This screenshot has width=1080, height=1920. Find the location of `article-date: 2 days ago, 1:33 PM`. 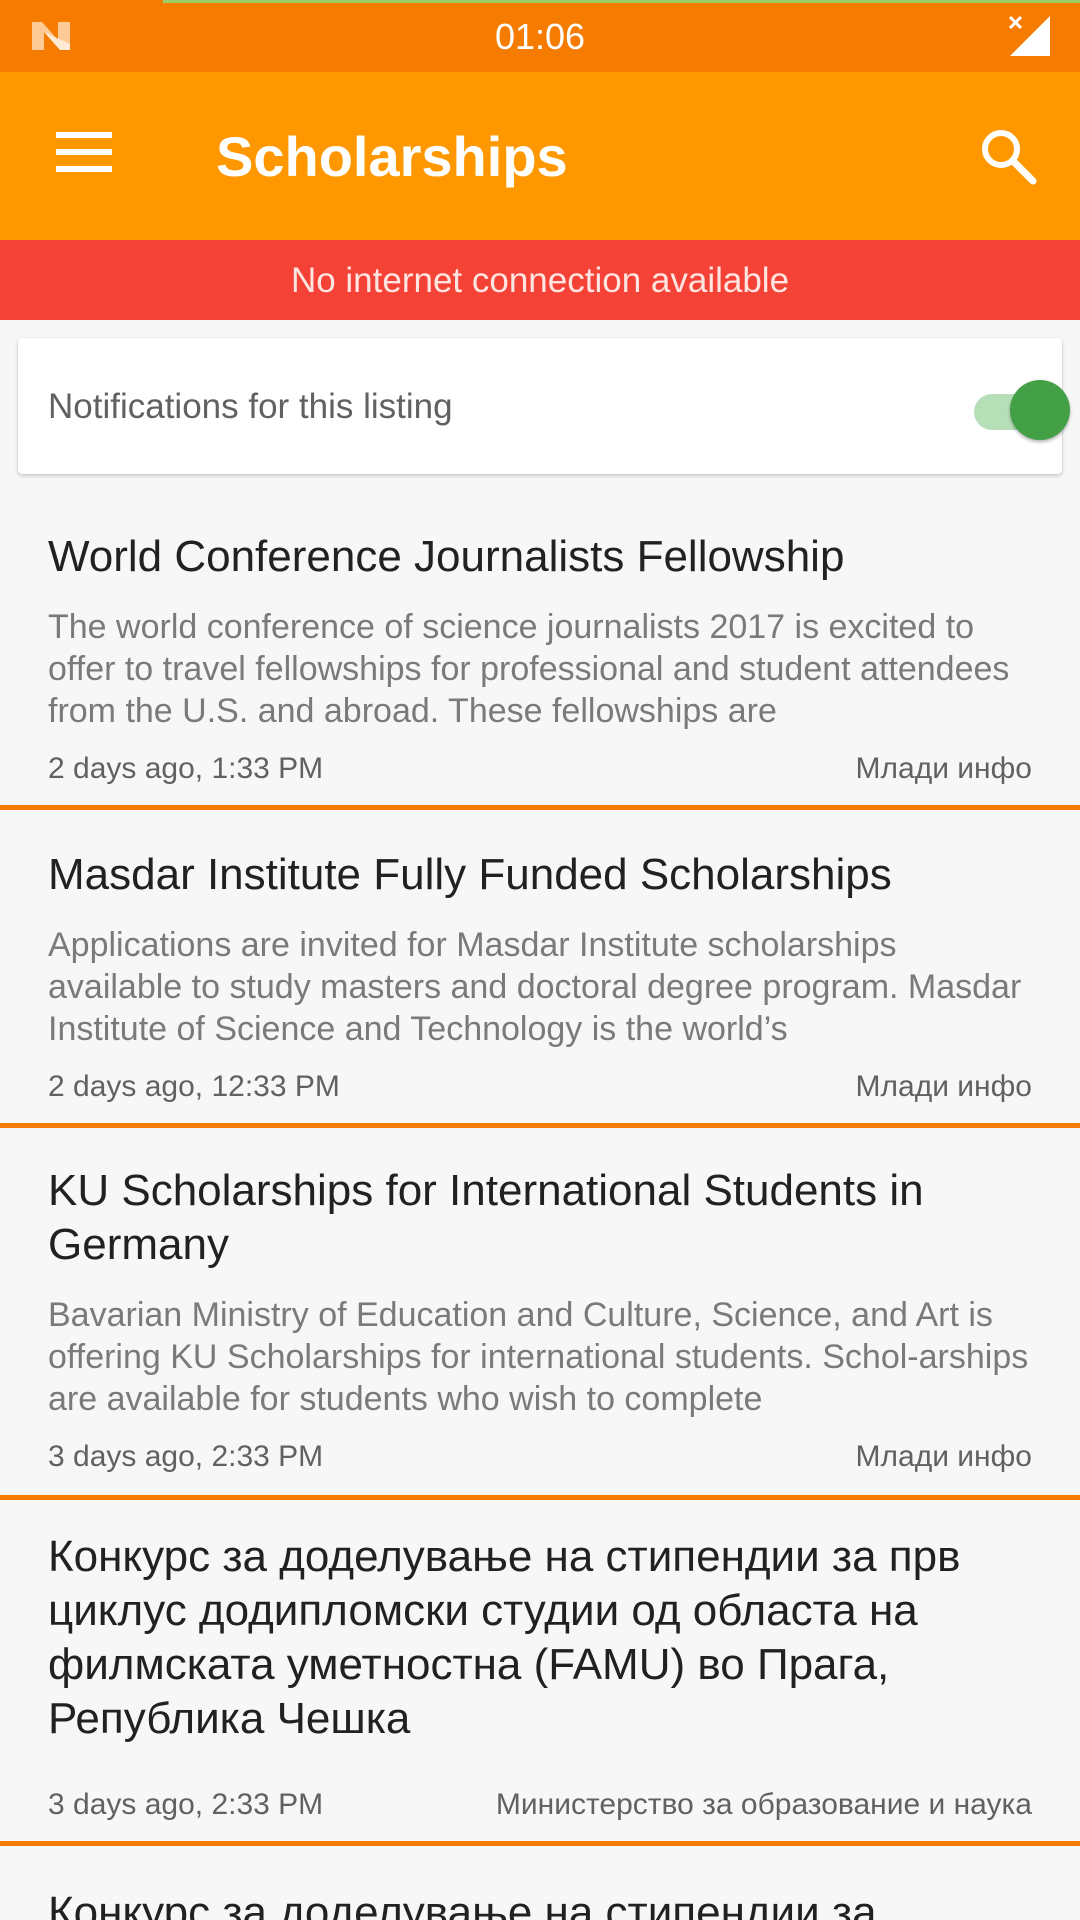

article-date: 2 days ago, 1:33 PM is located at coordinates (186, 768).